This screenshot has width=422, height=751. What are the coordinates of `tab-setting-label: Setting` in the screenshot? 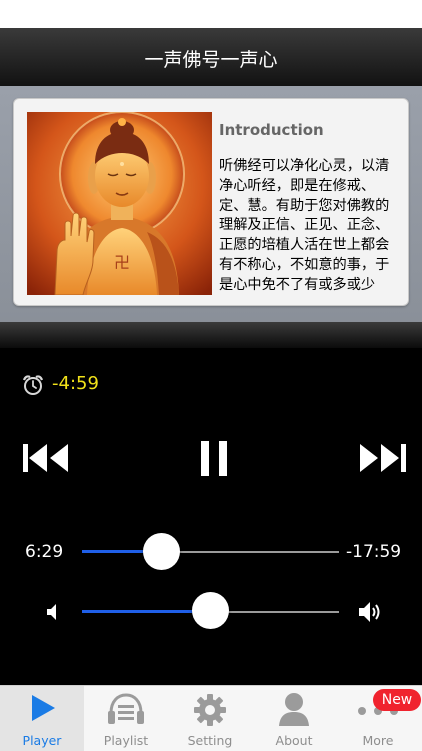 It's located at (210, 740).